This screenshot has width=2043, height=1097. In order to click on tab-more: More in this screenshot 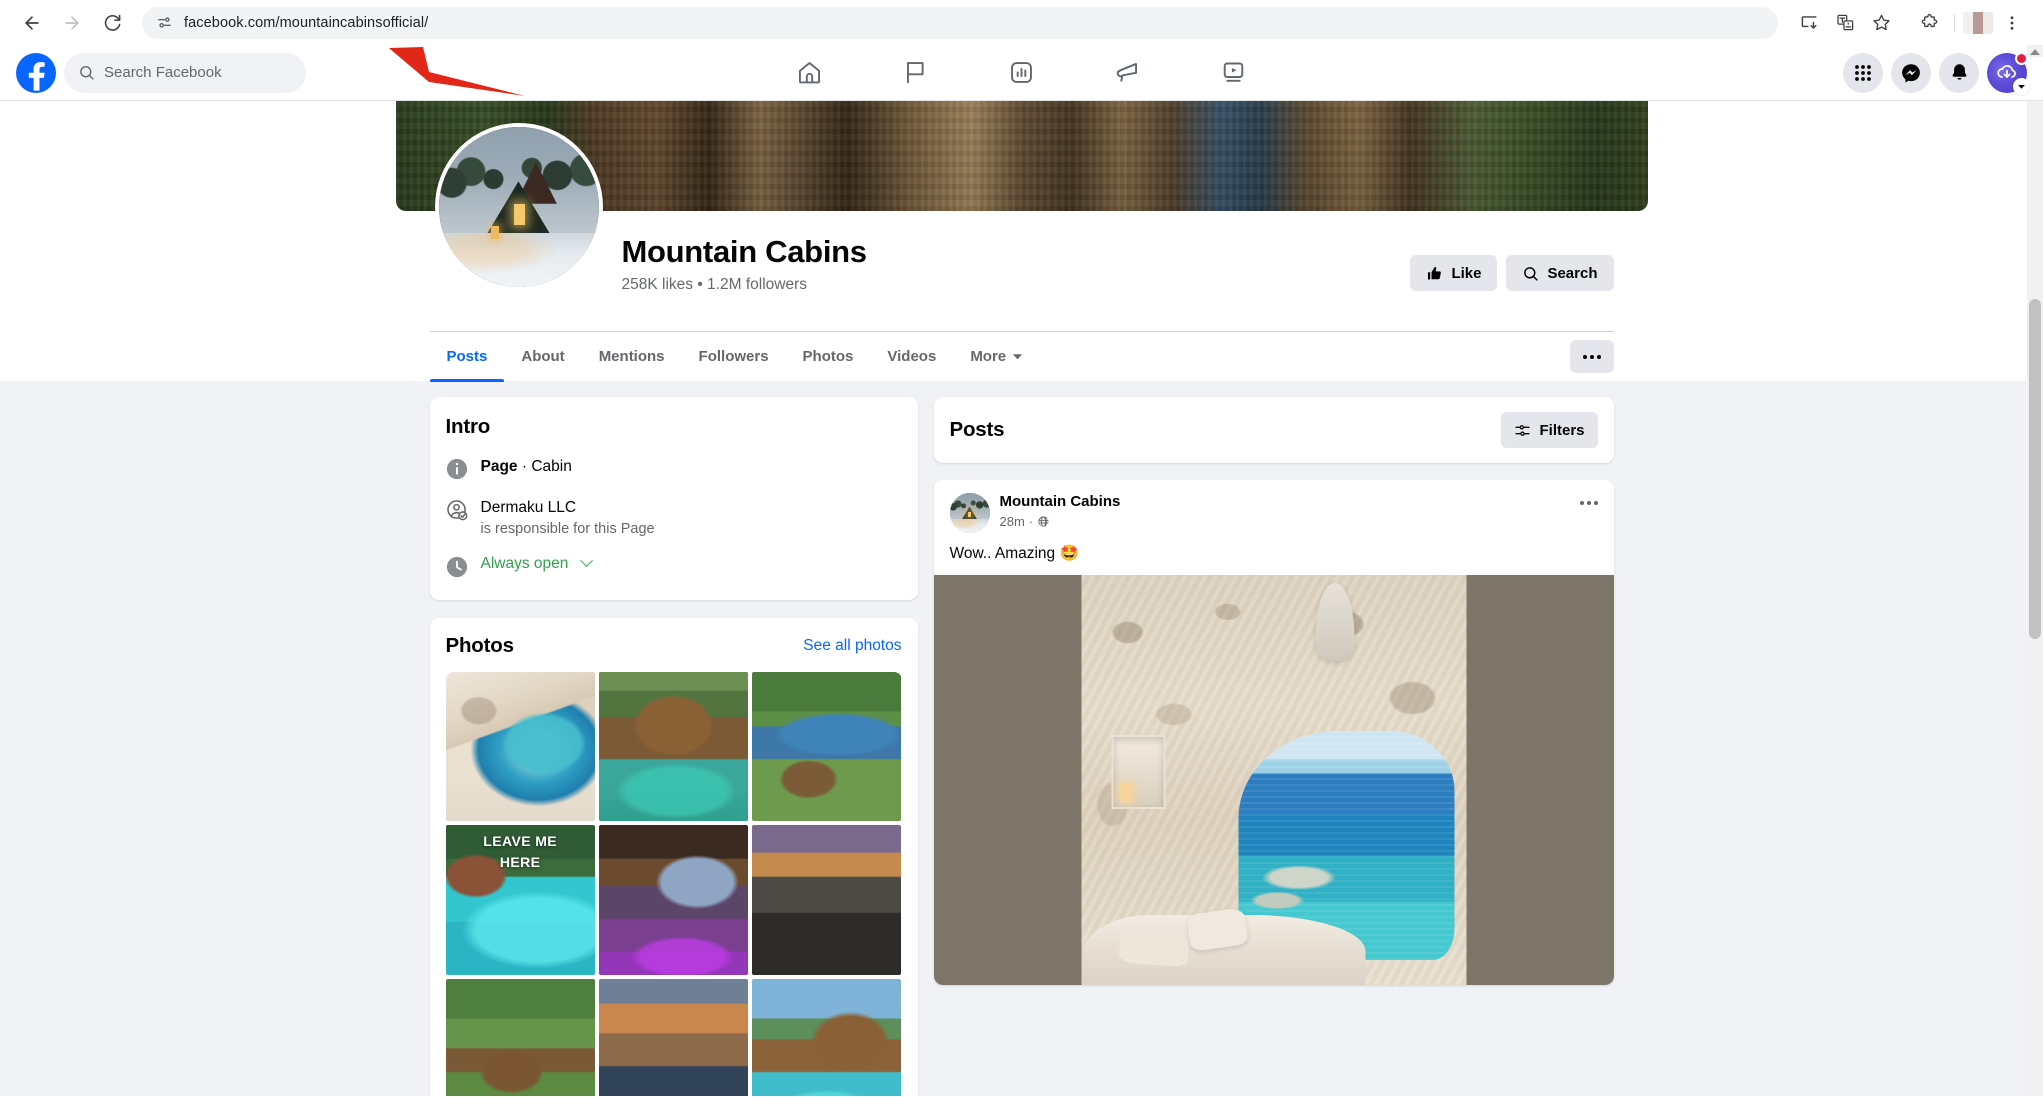, I will do `click(996, 357)`.